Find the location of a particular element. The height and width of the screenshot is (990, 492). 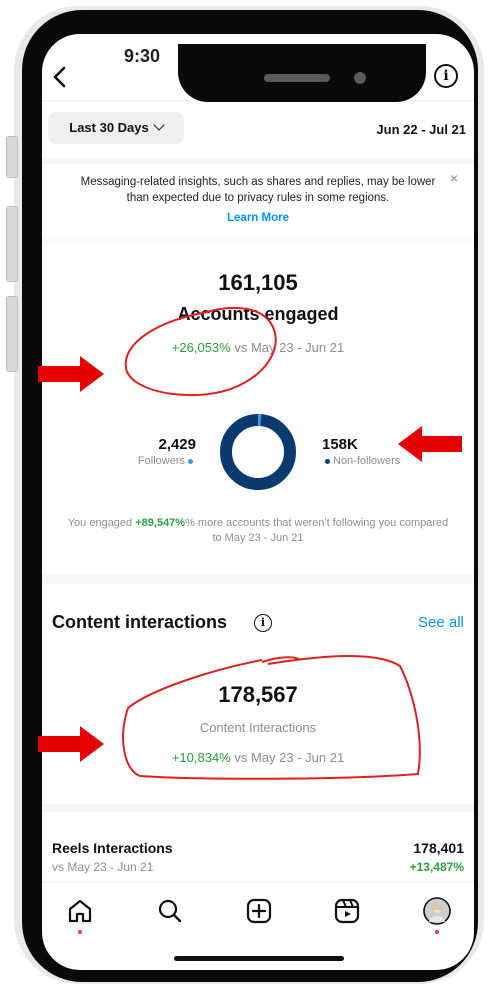

close-icon: × is located at coordinates (454, 178).